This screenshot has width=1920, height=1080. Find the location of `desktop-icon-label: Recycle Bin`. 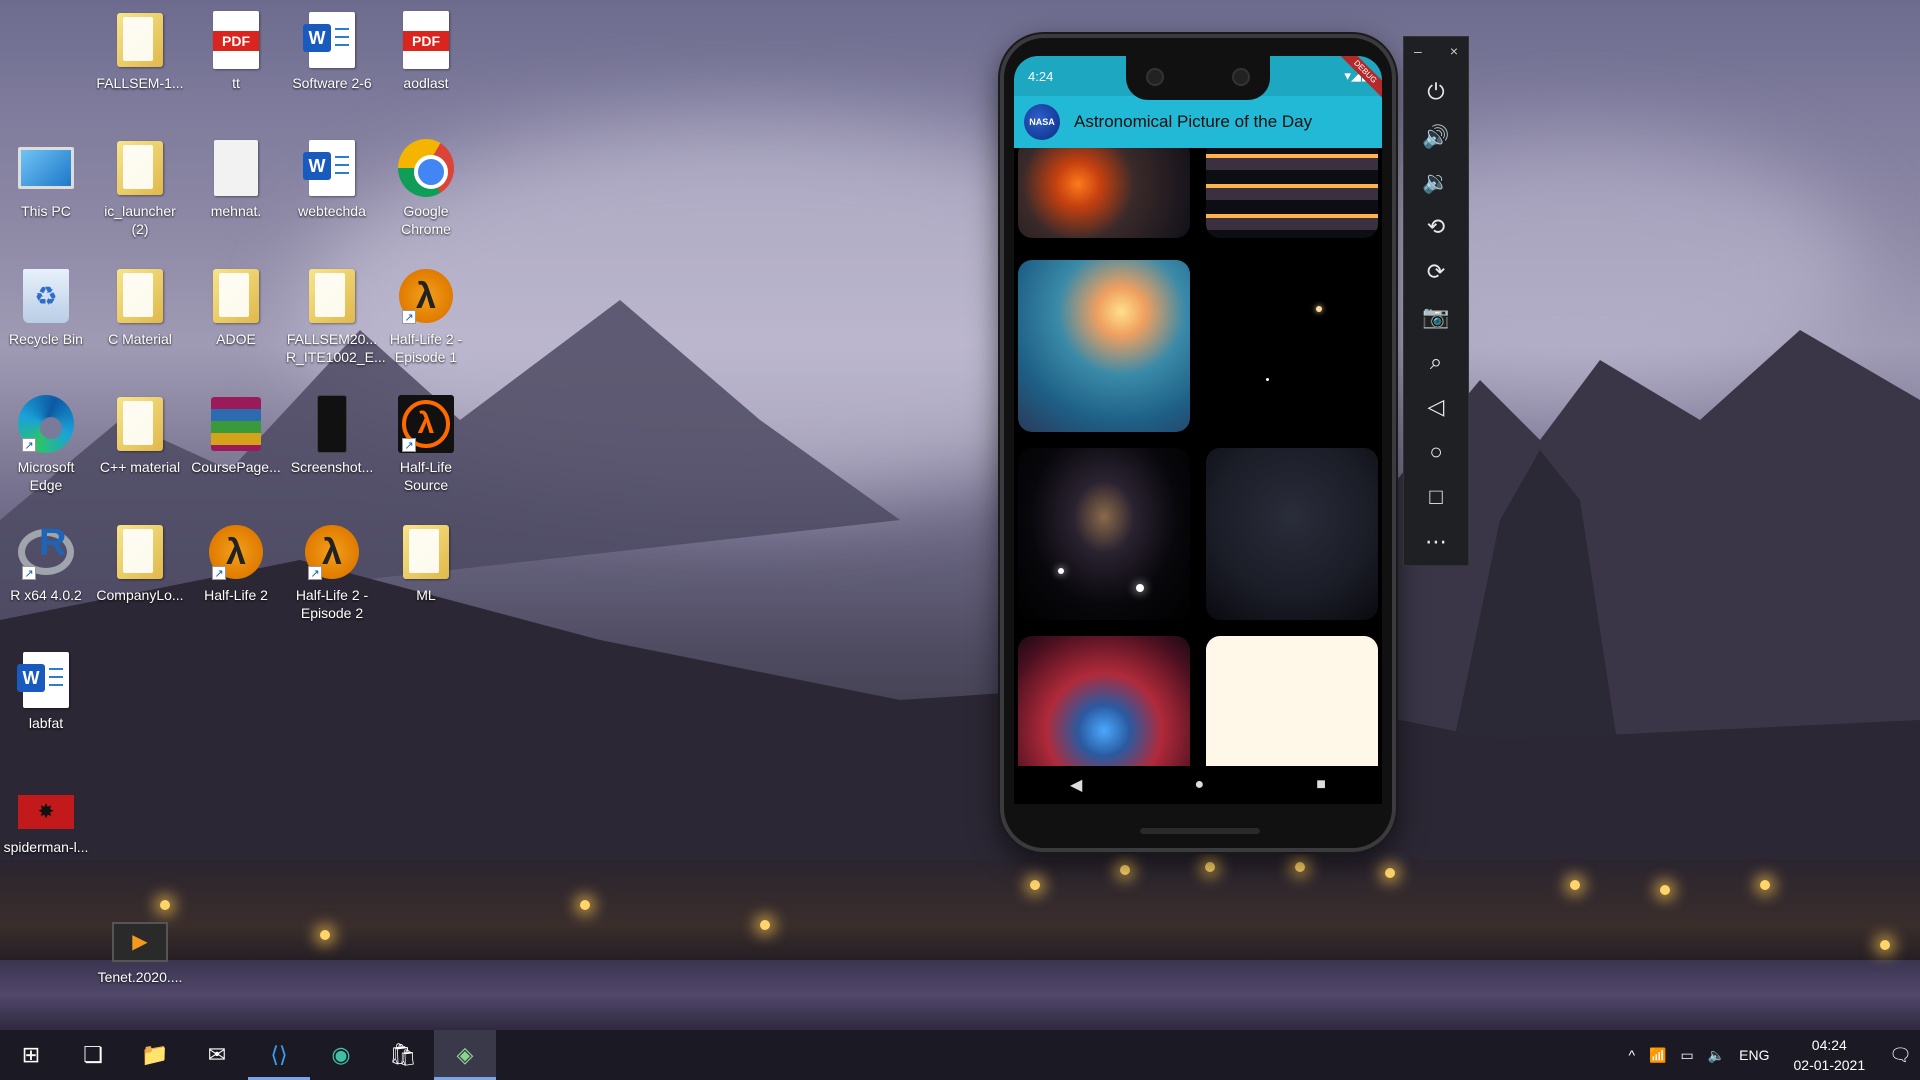

desktop-icon-label: Recycle Bin is located at coordinates (46, 339).